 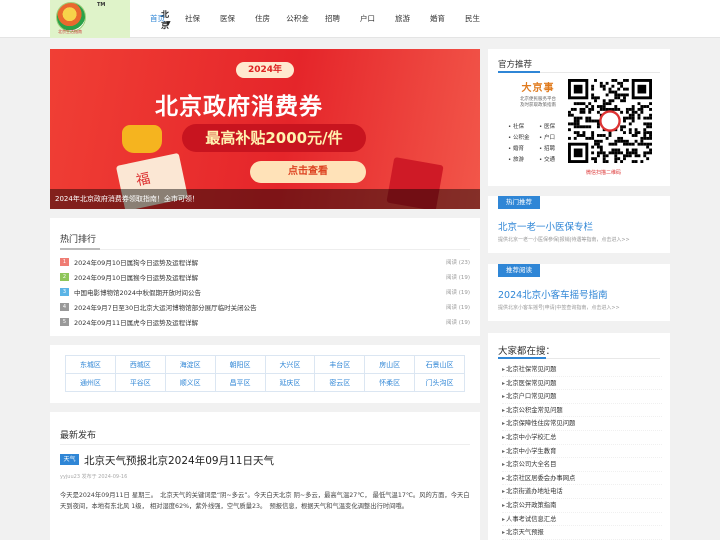 What do you see at coordinates (553, 294) in the screenshot?
I see `card-title: 2024北京小客车摇号指南` at bounding box center [553, 294].